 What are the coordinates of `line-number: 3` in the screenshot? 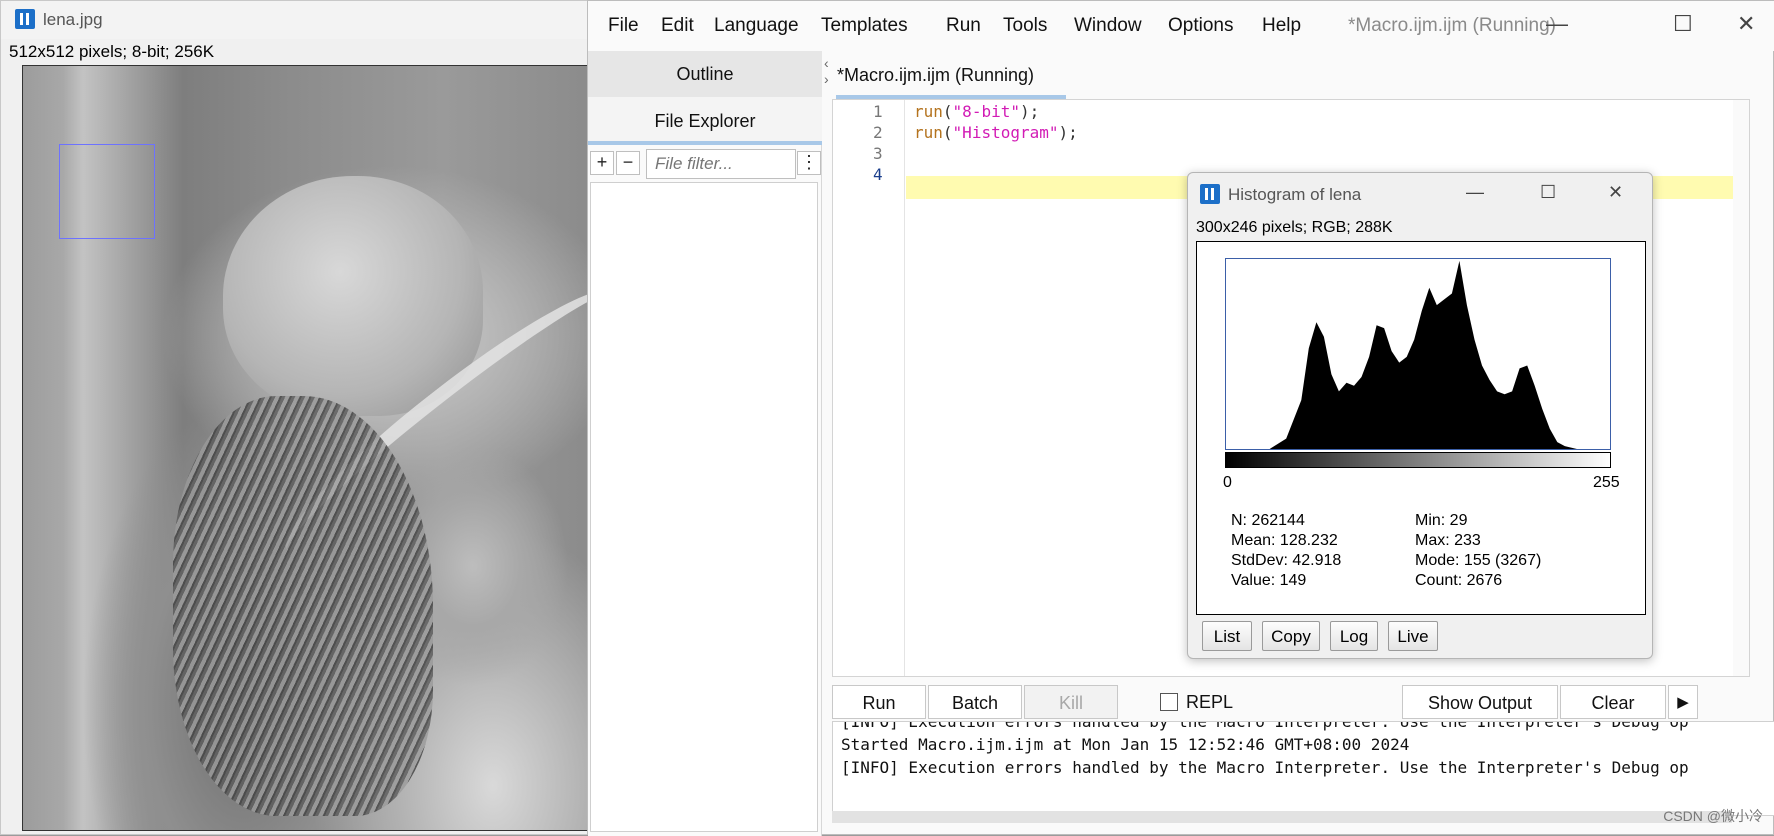 It's located at (878, 153).